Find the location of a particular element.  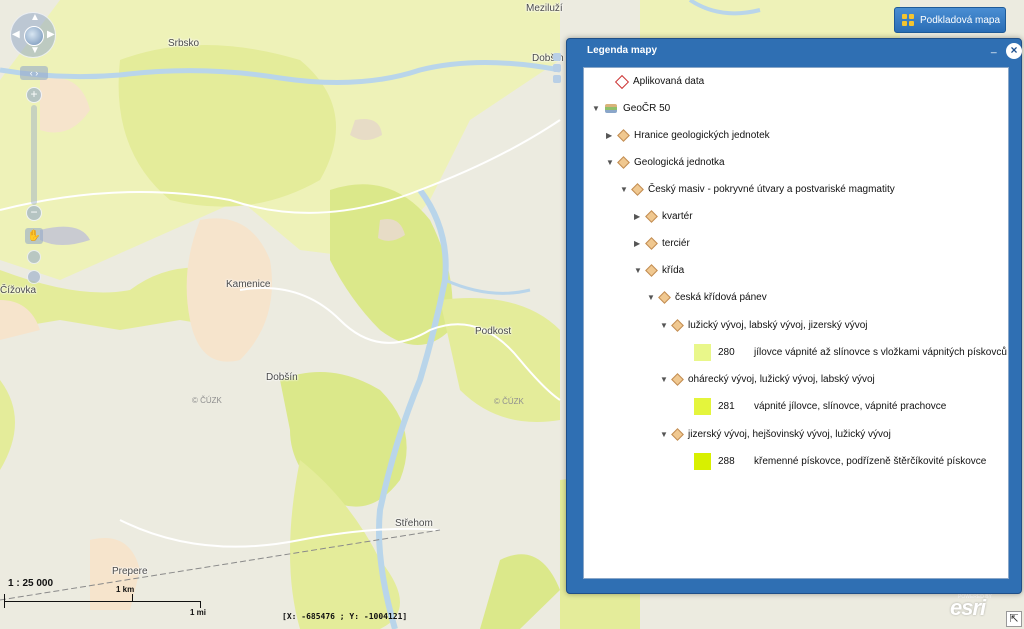

zoom-slider is located at coordinates (34, 155).